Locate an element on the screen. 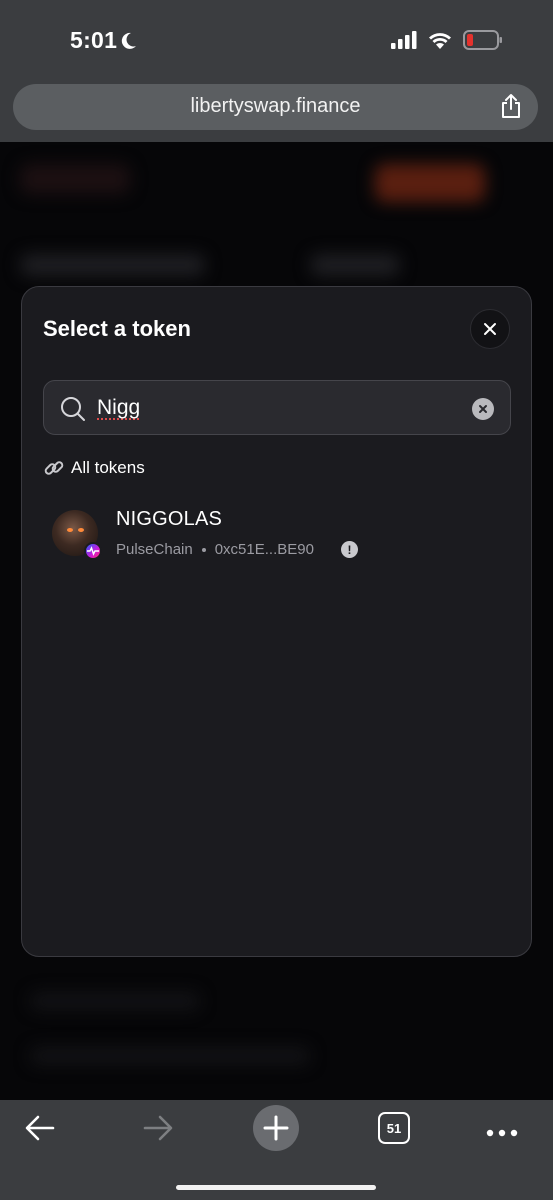  token-list-item: NIGGOLAS PulseChain 0xc51E...BE90 ! is located at coordinates (281, 538).